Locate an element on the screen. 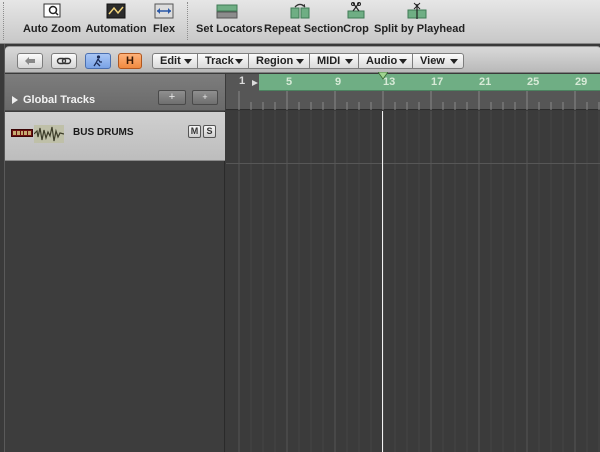  cycle-area is located at coordinates (429, 82).